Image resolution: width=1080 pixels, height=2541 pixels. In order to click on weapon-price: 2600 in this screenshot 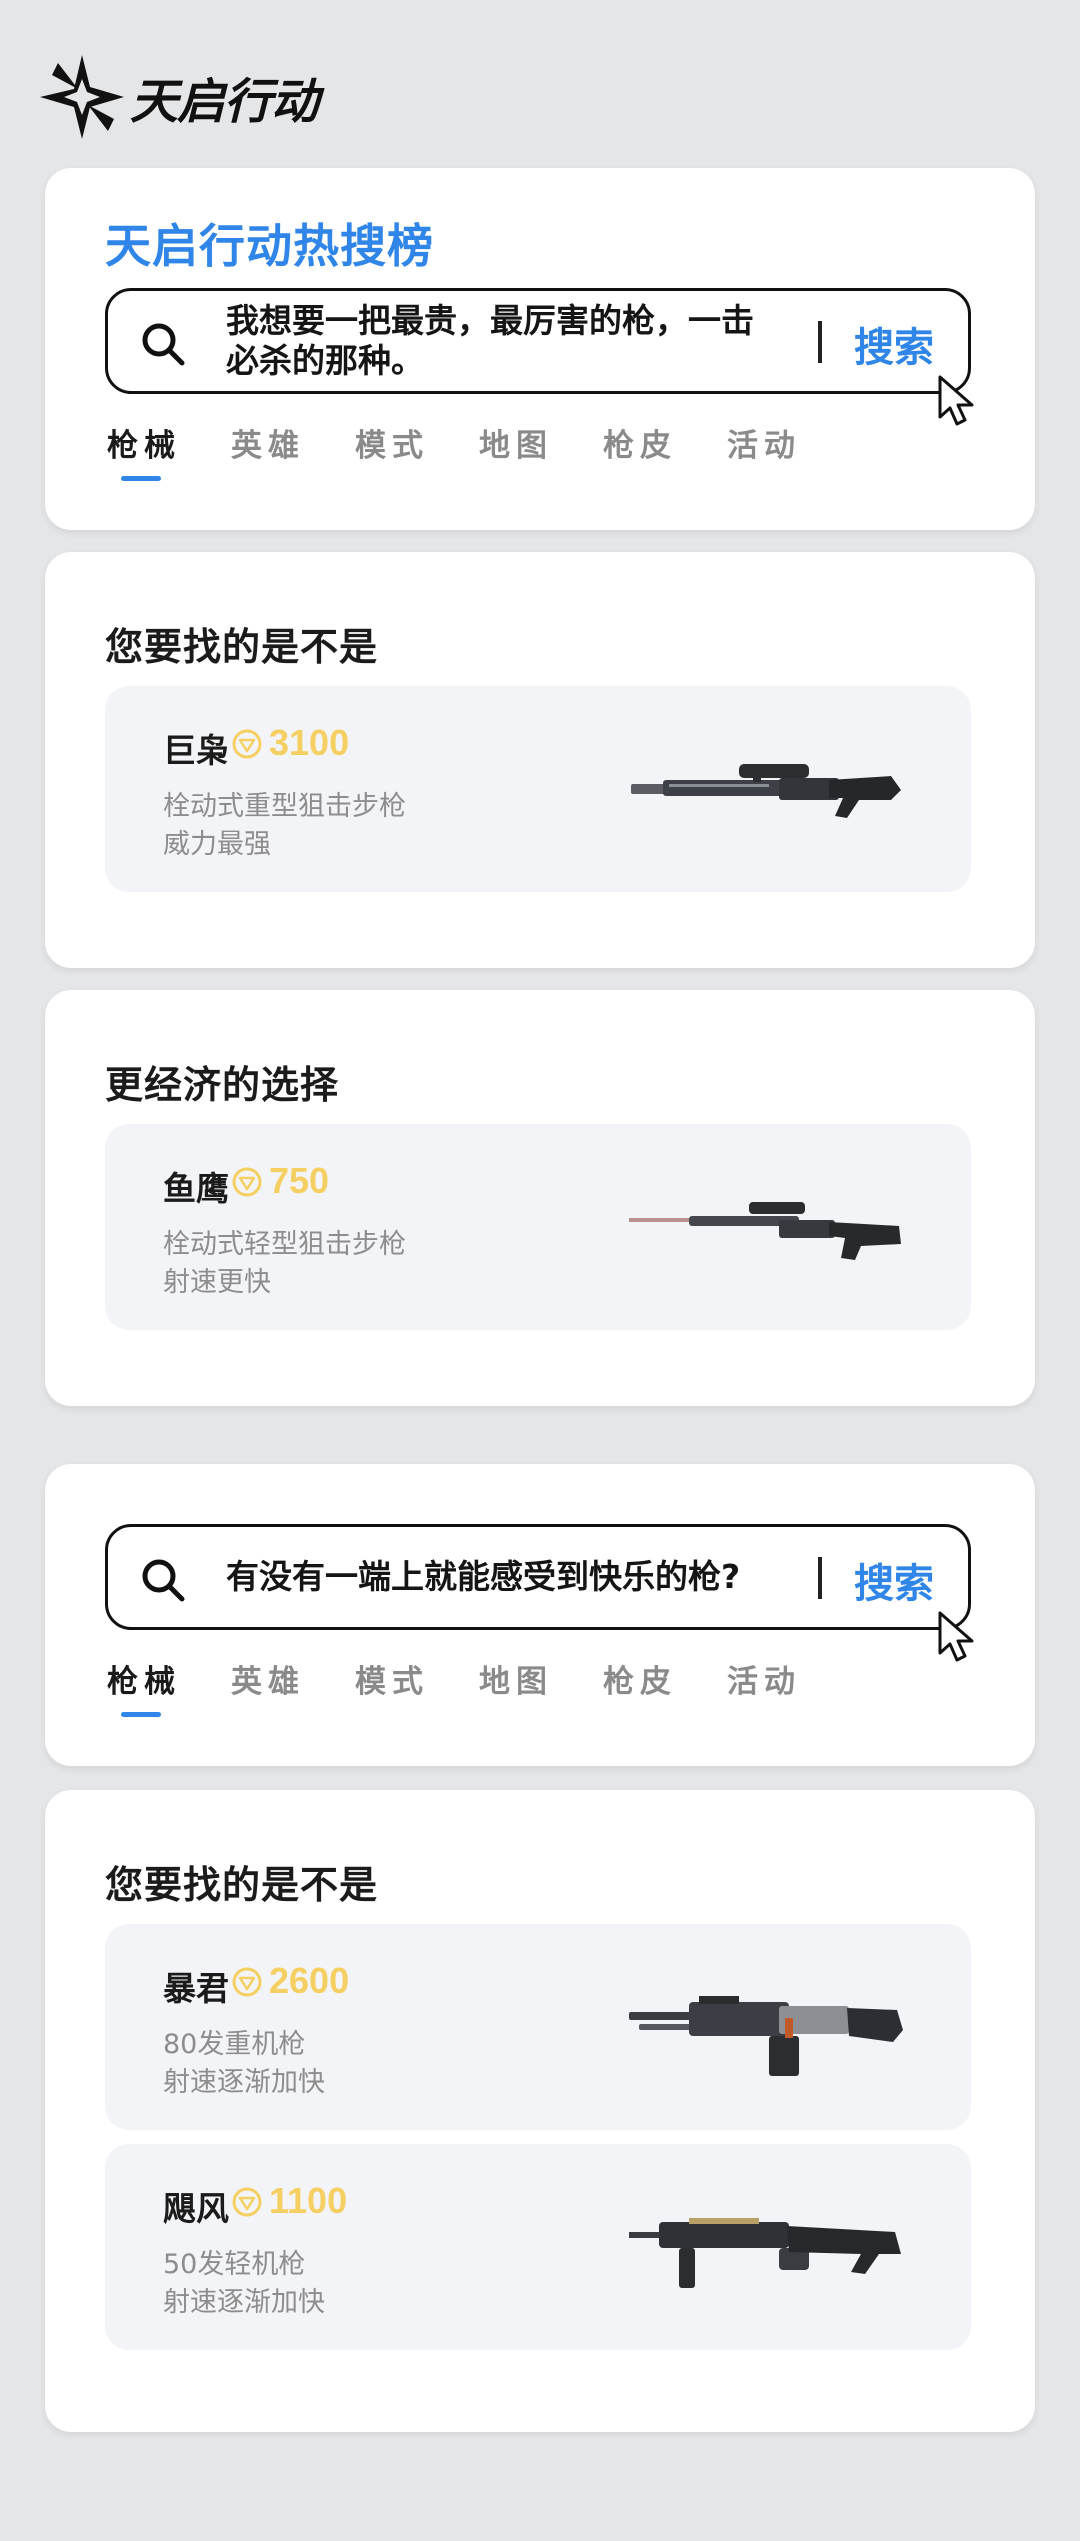, I will do `click(309, 1980)`.